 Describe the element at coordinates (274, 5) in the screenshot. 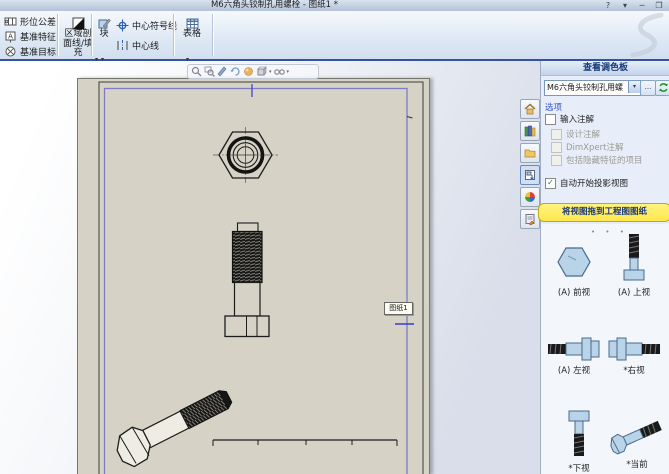

I see `window-title: M6六角头铰制孔用螺栓 - 图纸1 *` at that location.